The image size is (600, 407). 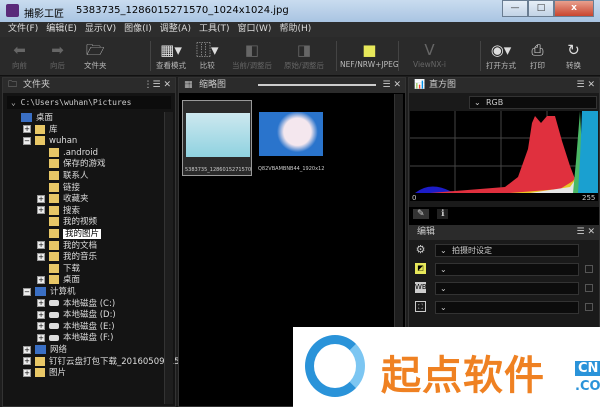 What do you see at coordinates (58, 280) in the screenshot?
I see `tree-item: + 桌面` at bounding box center [58, 280].